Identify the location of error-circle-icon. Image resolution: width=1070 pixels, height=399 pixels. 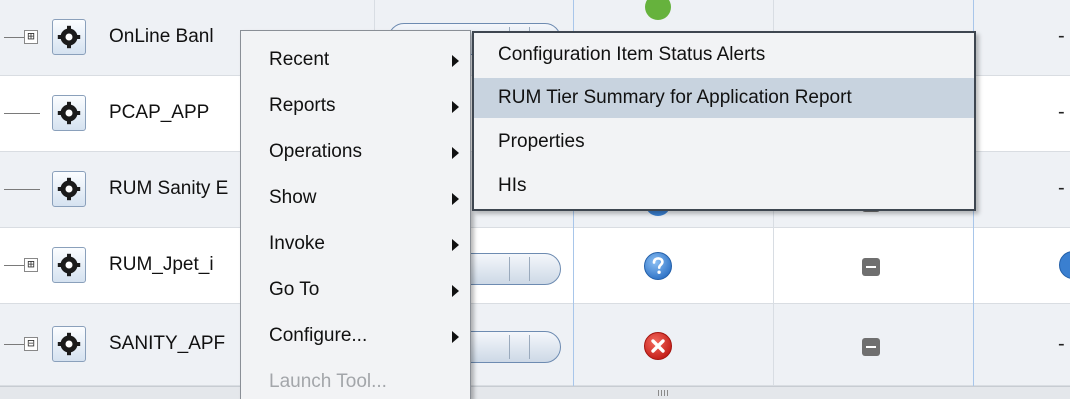
(658, 346).